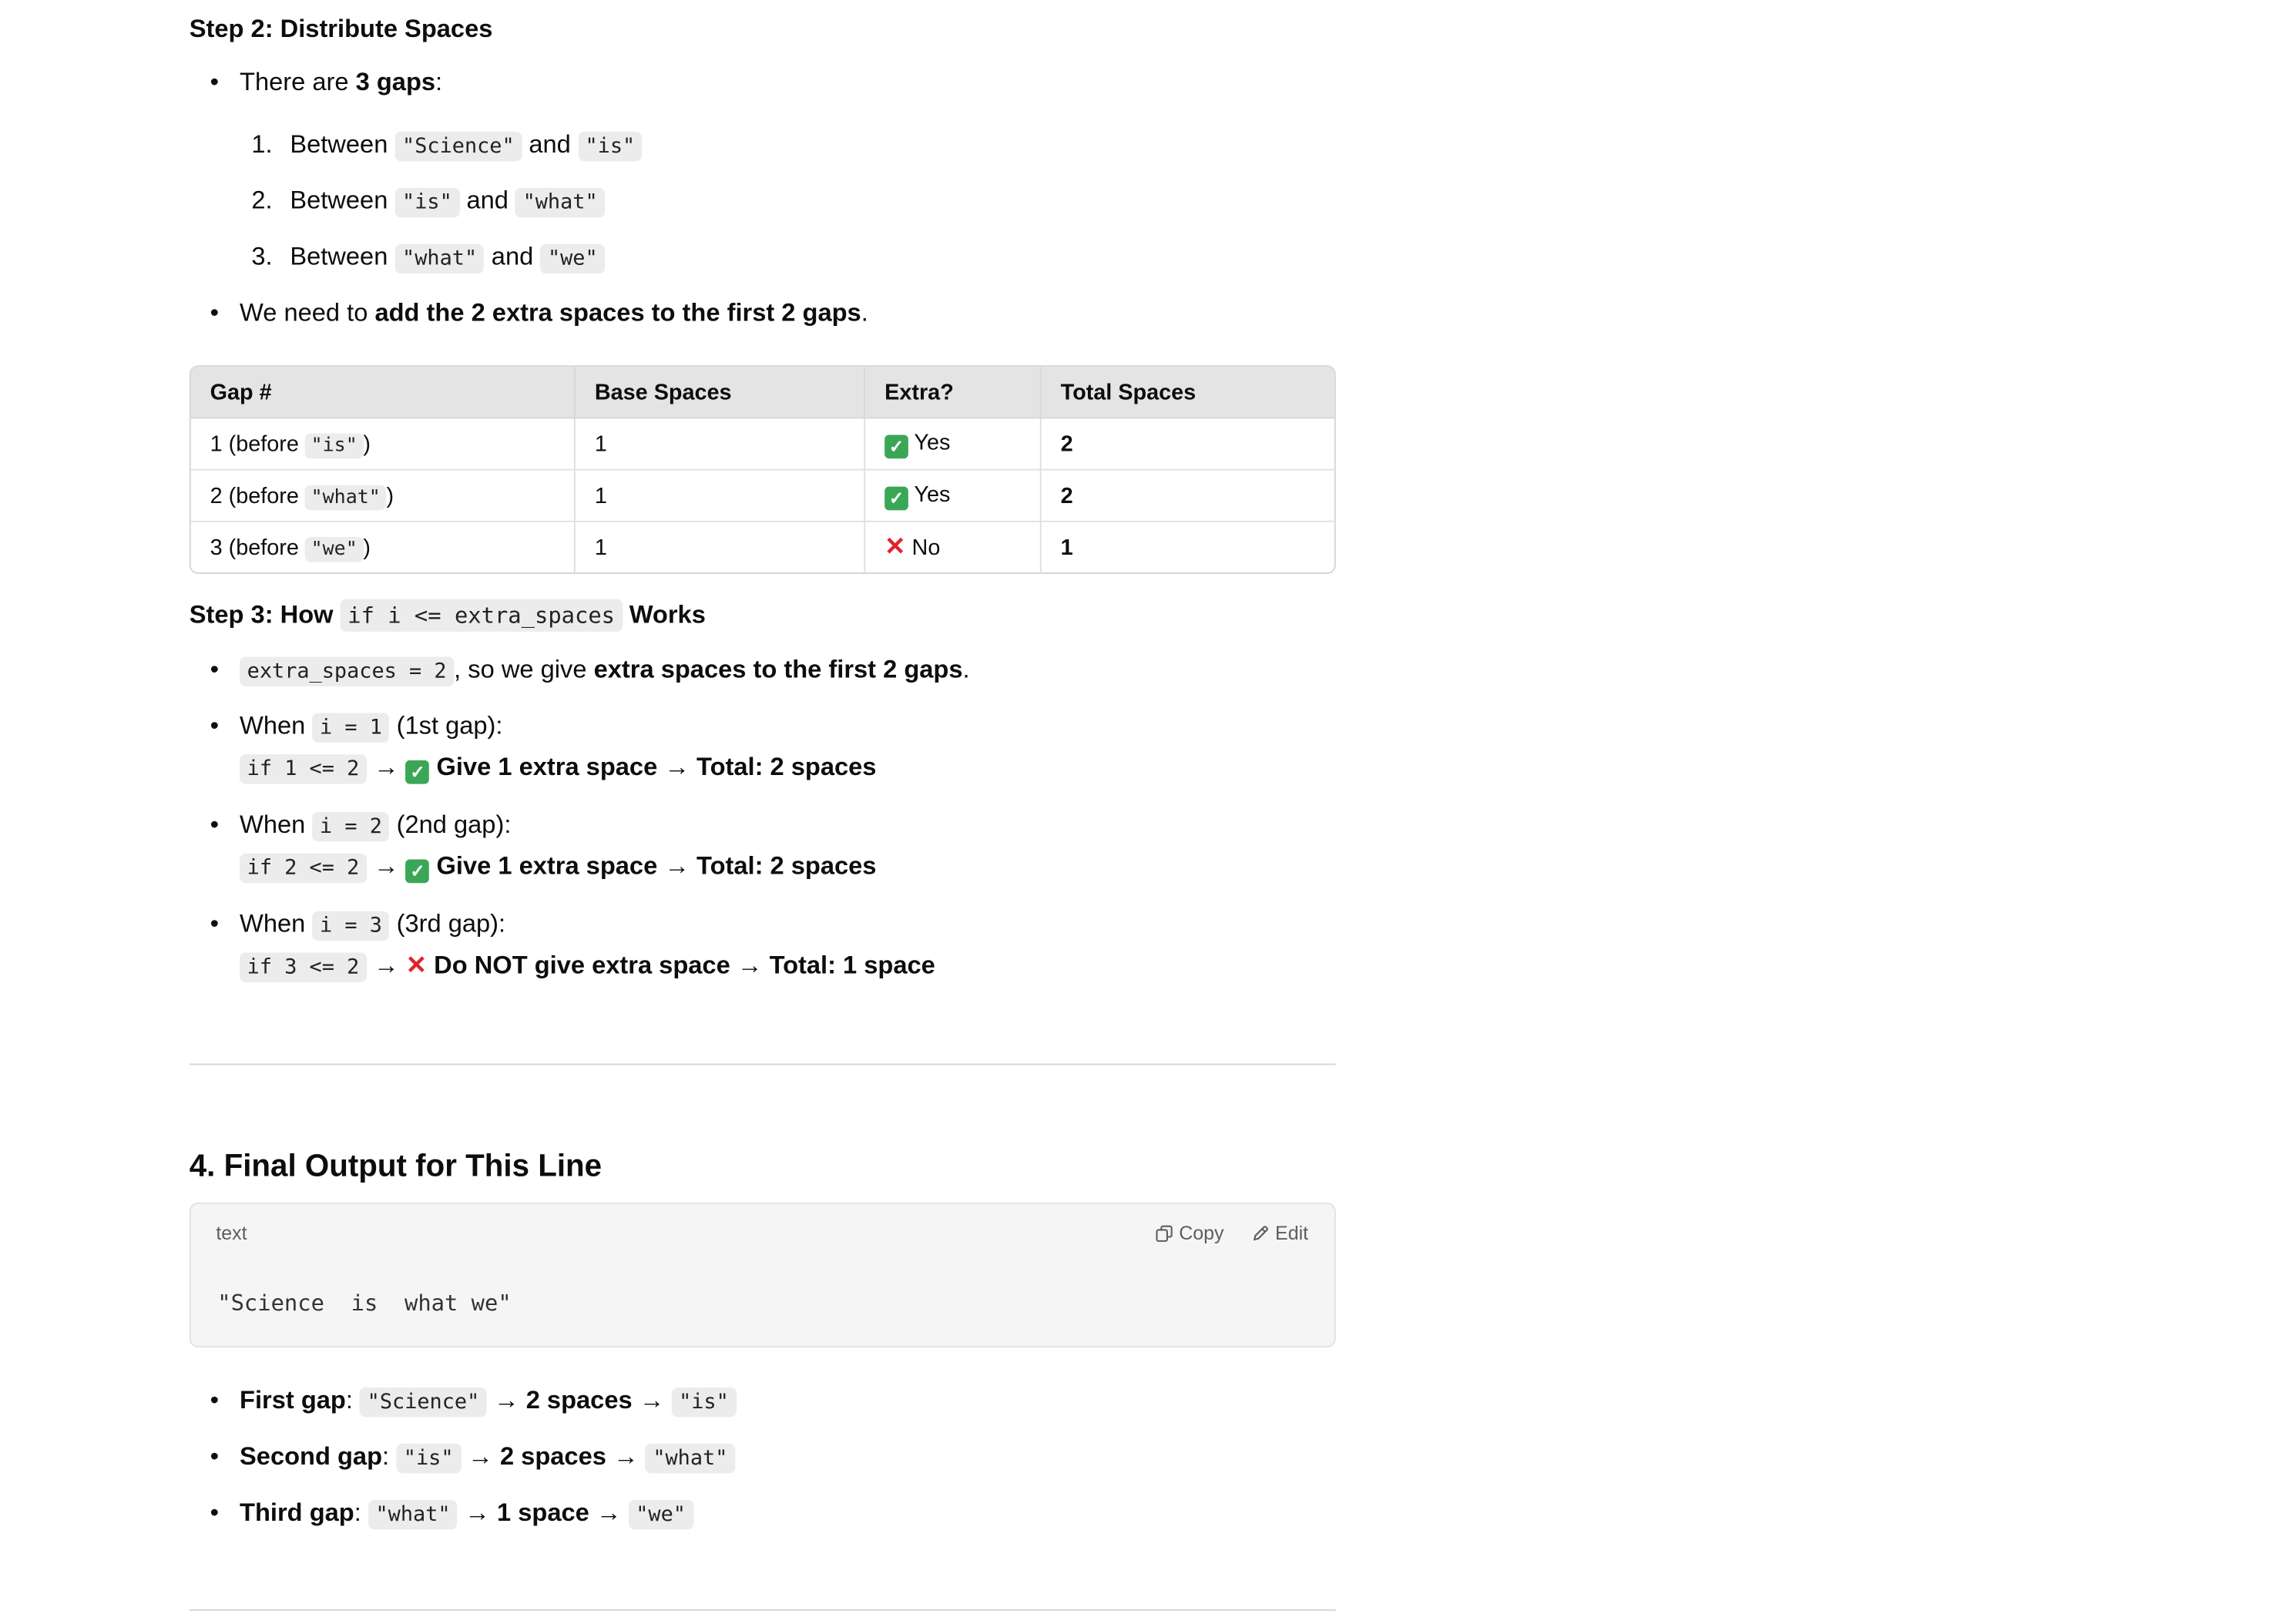 This screenshot has height=1624, width=2296. What do you see at coordinates (232, 1232) in the screenshot?
I see `code-language-label: text` at bounding box center [232, 1232].